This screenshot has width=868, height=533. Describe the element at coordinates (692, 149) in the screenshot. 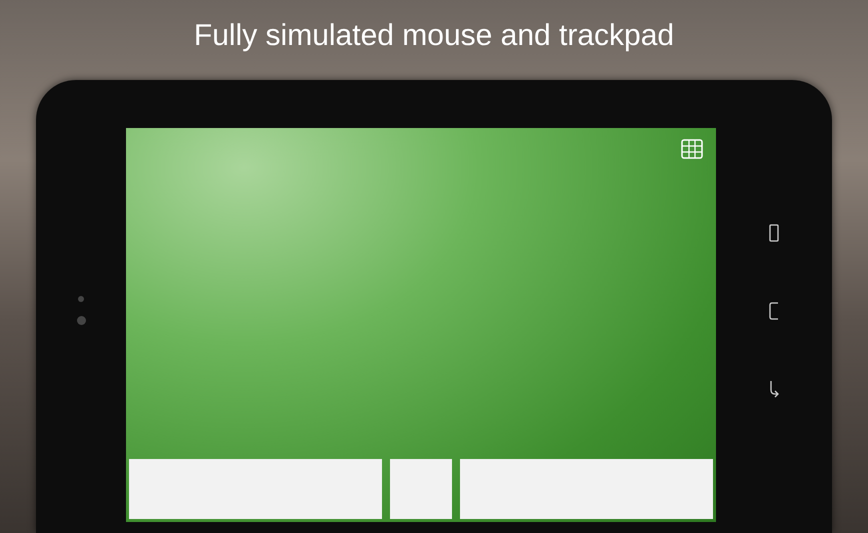

I see `keyboard-grid-icon` at that location.